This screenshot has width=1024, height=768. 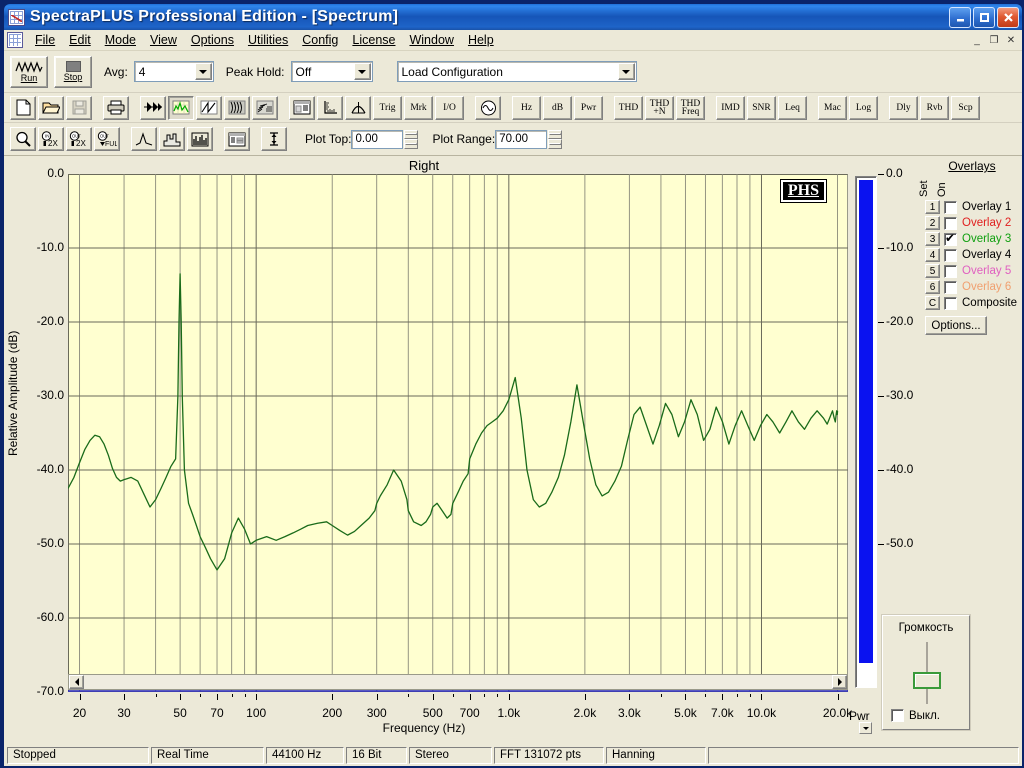 I want to click on thd-freq-button: THD Freq, so click(x=690, y=107).